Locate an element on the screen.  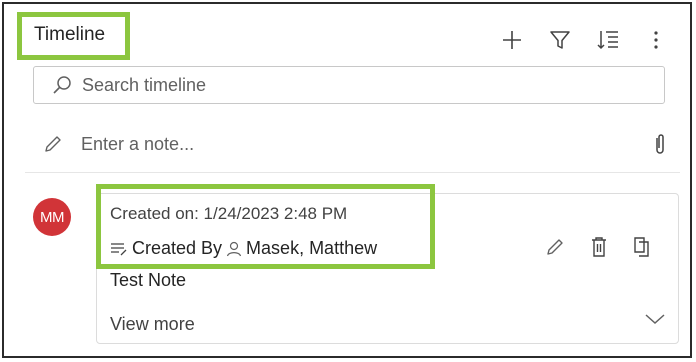
attach-button is located at coordinates (660, 146).